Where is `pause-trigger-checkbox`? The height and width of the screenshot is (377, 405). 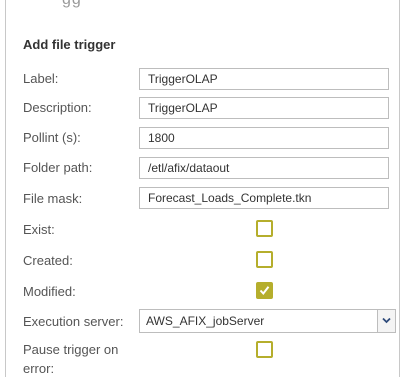 pause-trigger-checkbox is located at coordinates (264, 349).